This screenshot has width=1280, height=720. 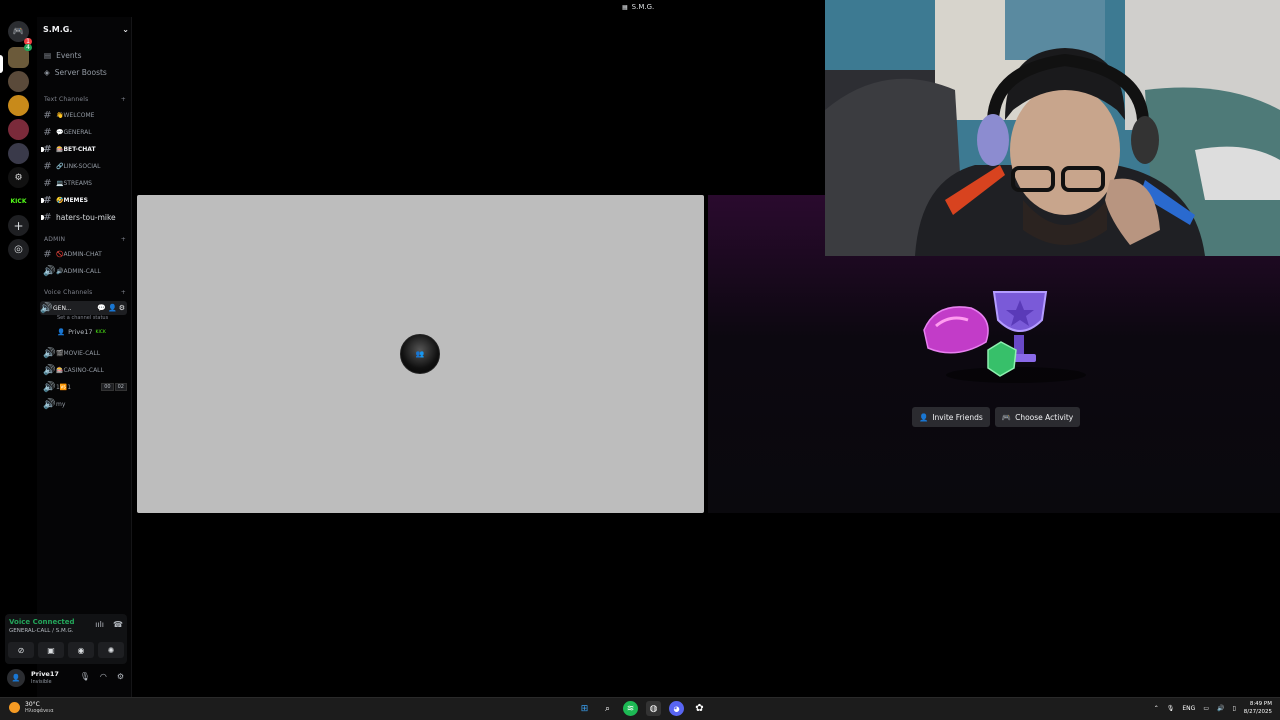 What do you see at coordinates (676, 708) in the screenshot?
I see `discord-icon: ◕` at bounding box center [676, 708].